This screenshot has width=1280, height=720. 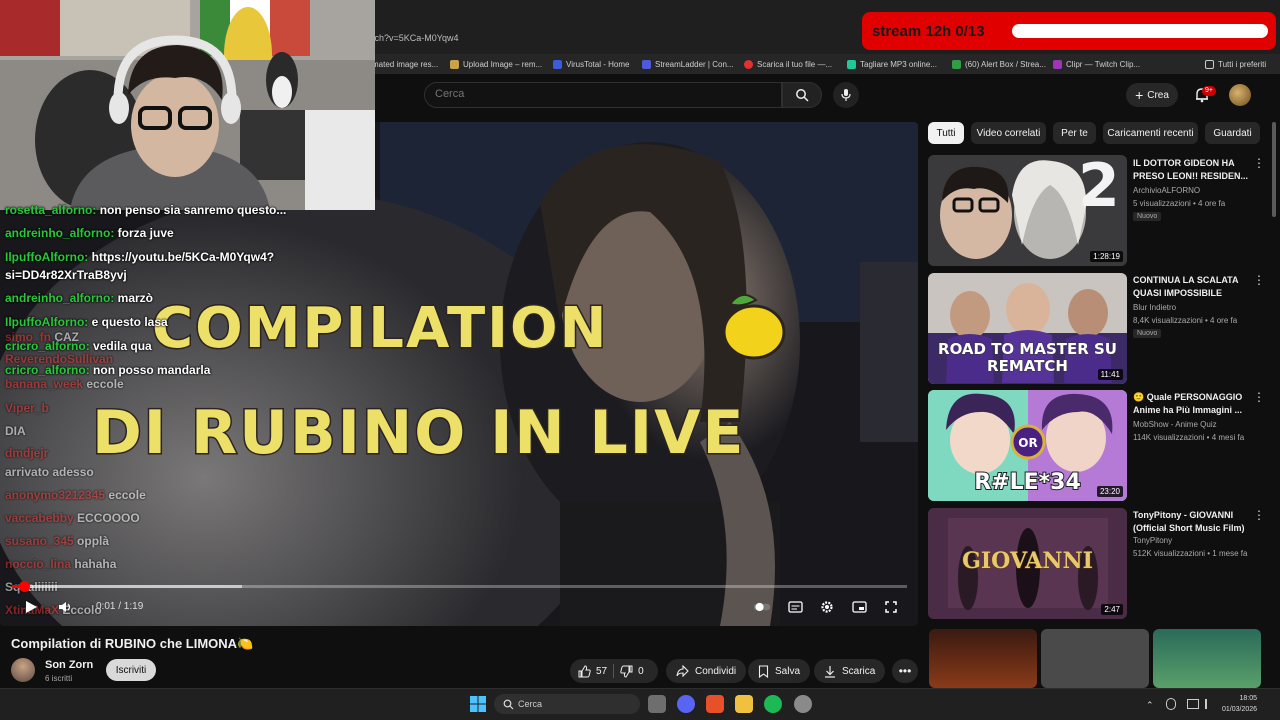 I want to click on chat-message: ReverendoSullivan, so click(x=59, y=359).